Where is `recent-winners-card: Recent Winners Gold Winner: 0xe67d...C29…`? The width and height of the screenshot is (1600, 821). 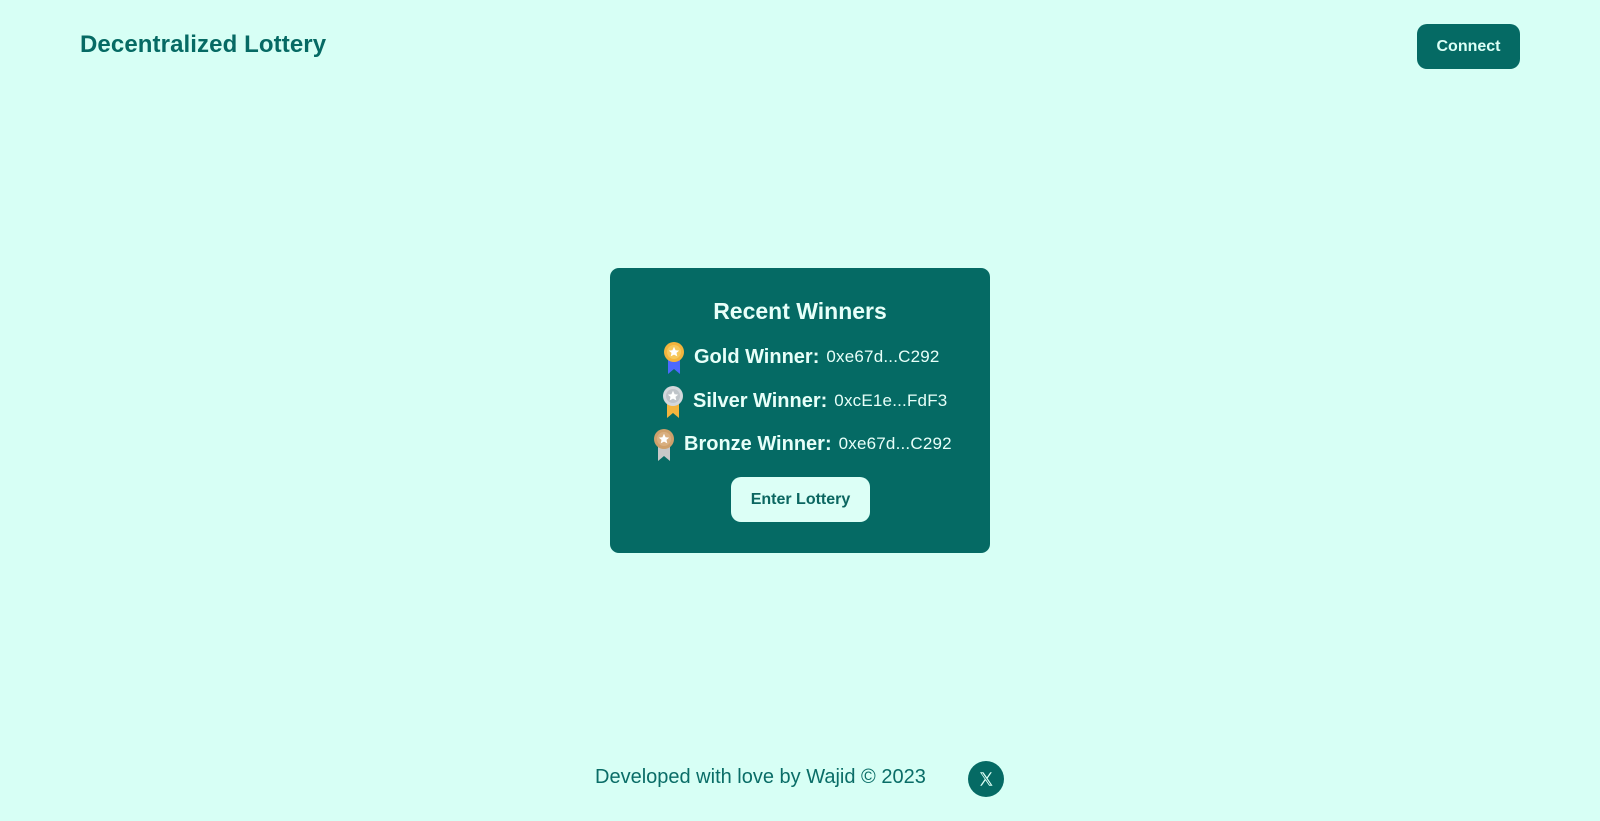
recent-winners-card: Recent Winners Gold Winner: 0xe67d...C29… is located at coordinates (800, 410).